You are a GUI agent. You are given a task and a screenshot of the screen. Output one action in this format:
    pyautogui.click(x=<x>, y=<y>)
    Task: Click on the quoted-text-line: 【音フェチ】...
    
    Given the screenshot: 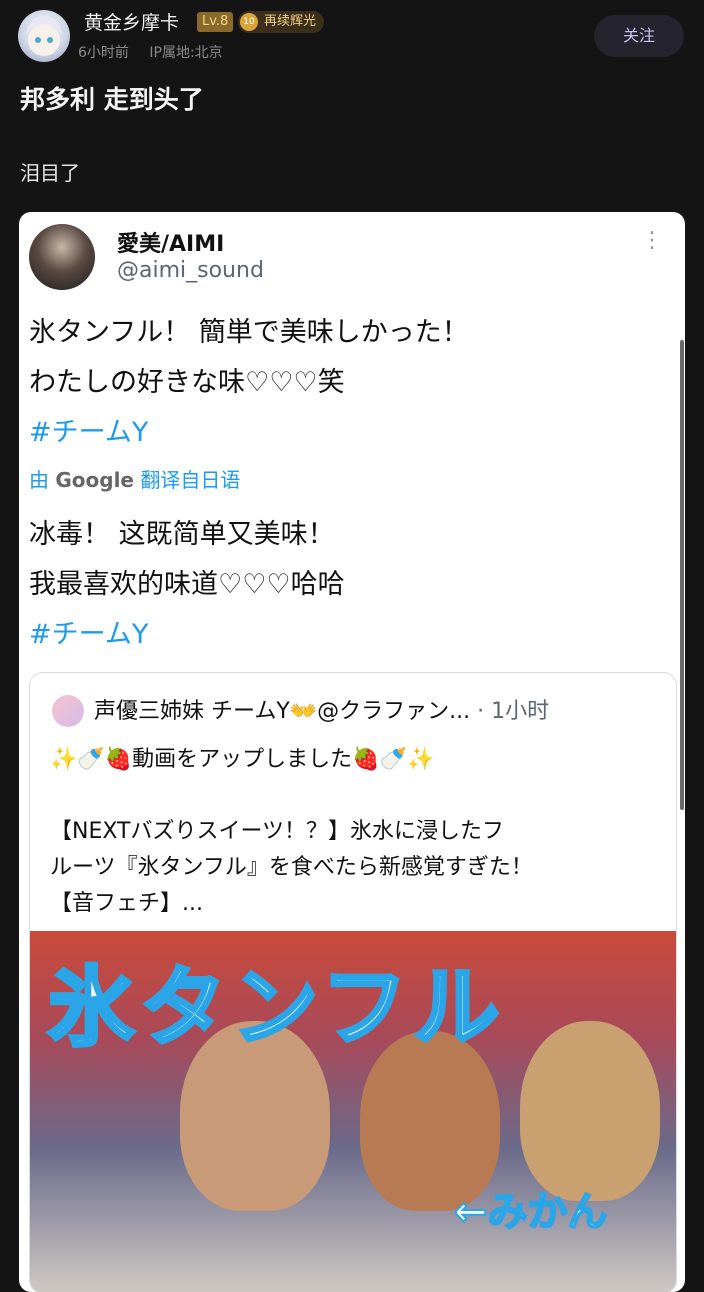 What is the action you would take?
    pyautogui.click(x=126, y=903)
    